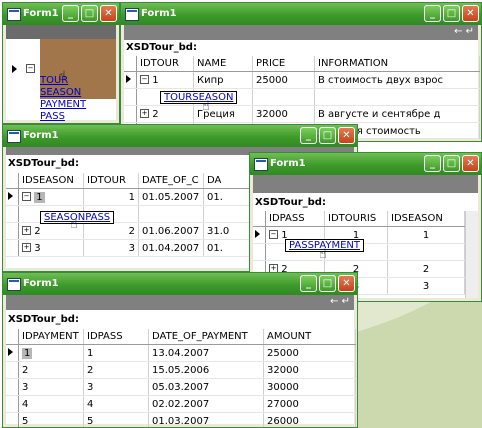  I want to click on vertical-scrollbar, so click(471, 254).